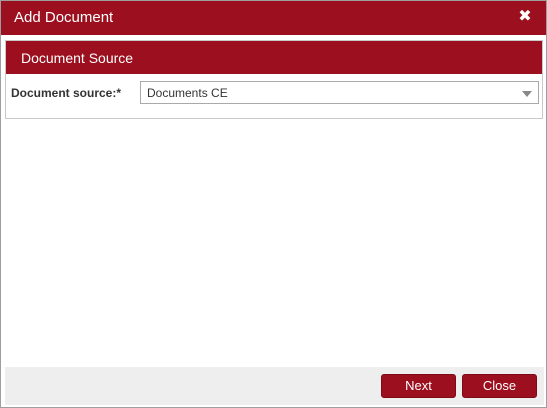  What do you see at coordinates (77, 58) in the screenshot?
I see `section-title: Document Source` at bounding box center [77, 58].